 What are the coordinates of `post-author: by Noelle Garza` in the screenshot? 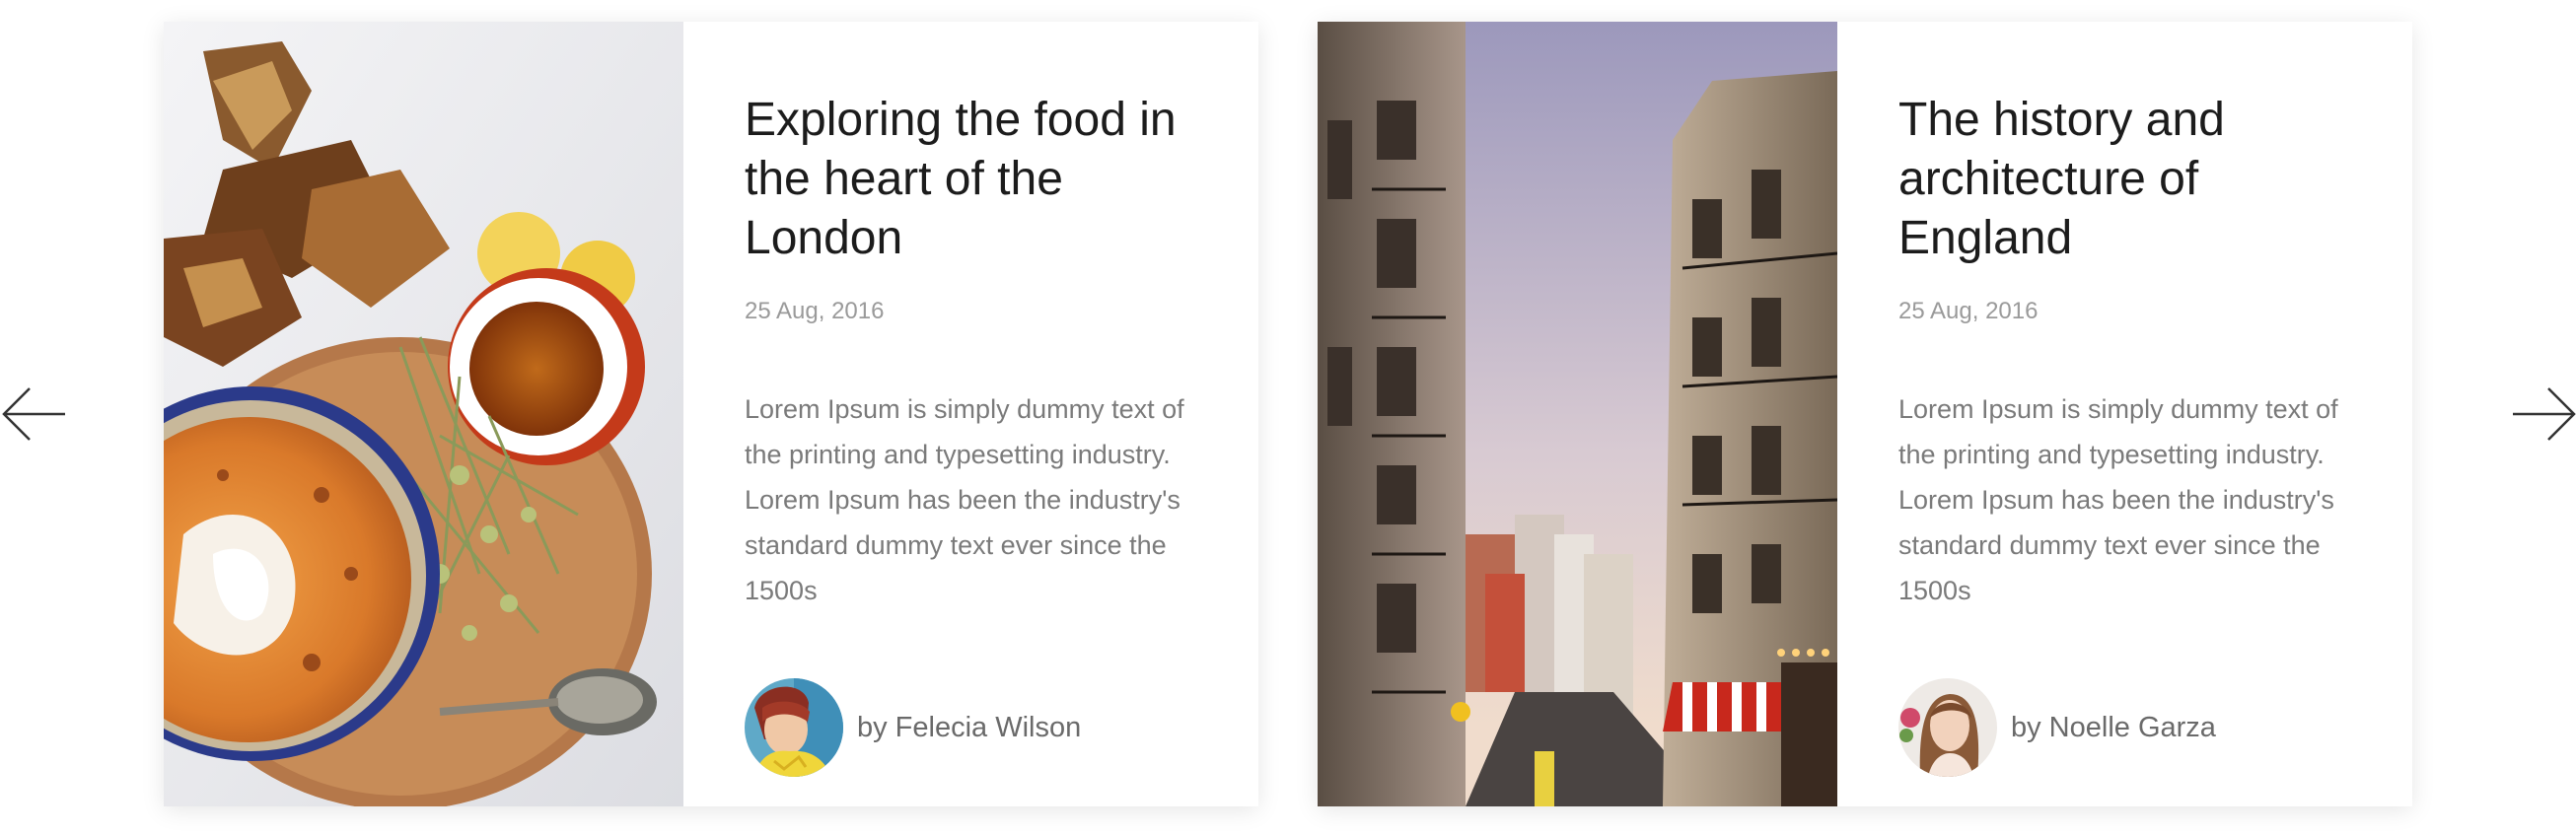 It's located at (2057, 727).